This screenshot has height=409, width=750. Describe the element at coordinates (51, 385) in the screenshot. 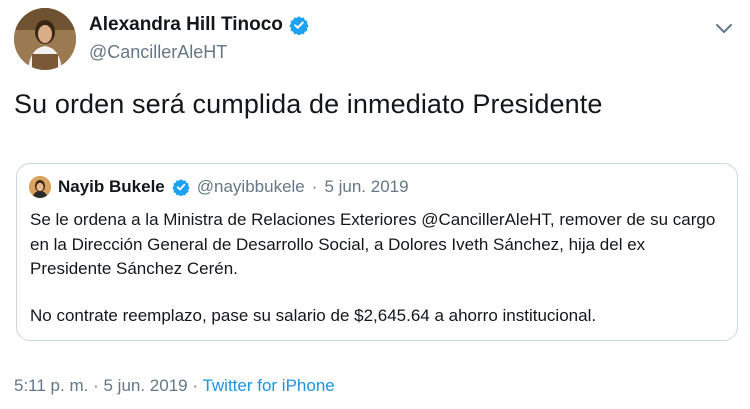

I see `tweet-time: 5:11 p. m.` at that location.